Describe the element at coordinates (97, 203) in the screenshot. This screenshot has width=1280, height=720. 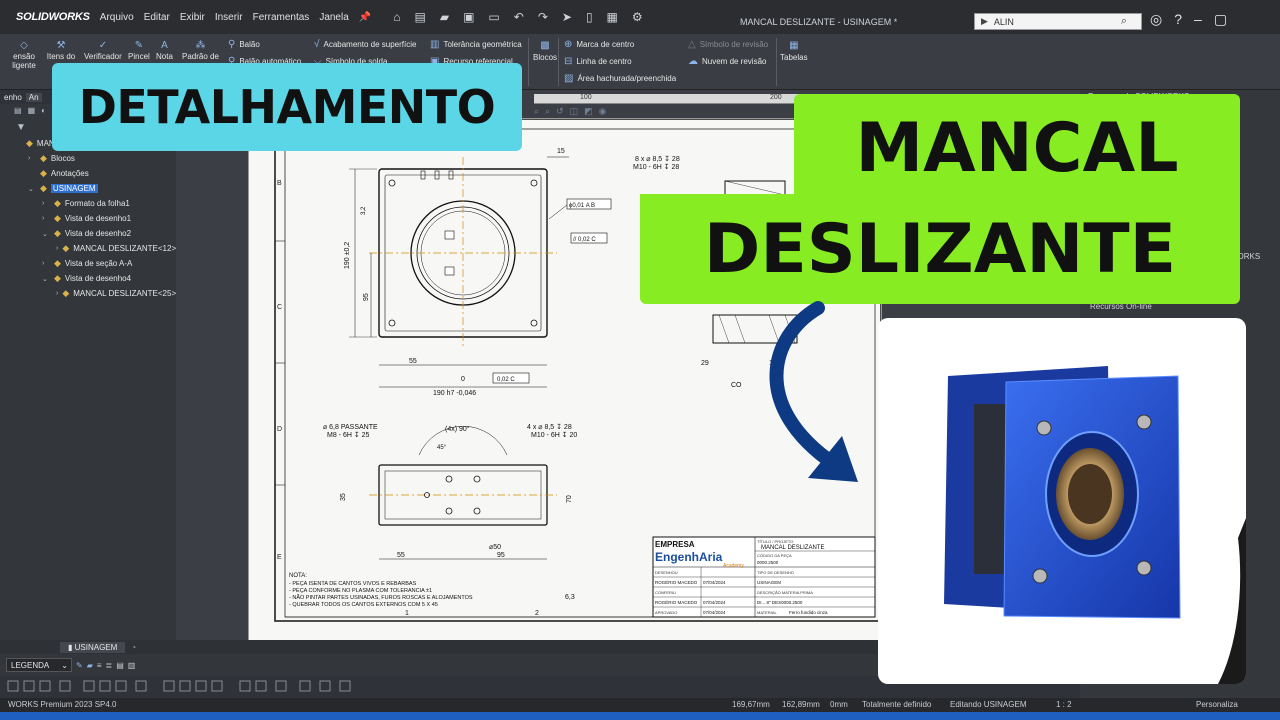
I see `tree-item-label: Formato da folha1` at that location.